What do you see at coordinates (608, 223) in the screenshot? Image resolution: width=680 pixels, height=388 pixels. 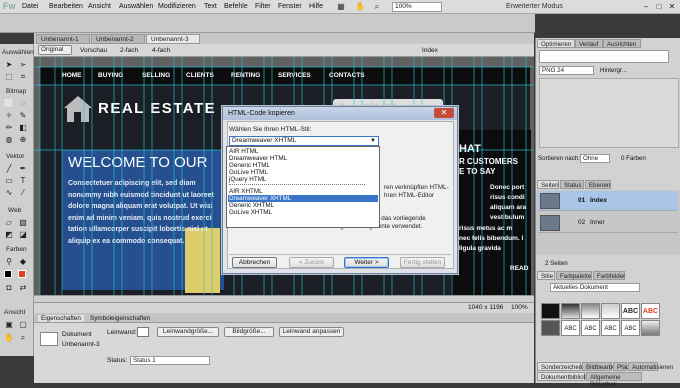 I see `page-row-inner: 02 Inner` at bounding box center [608, 223].